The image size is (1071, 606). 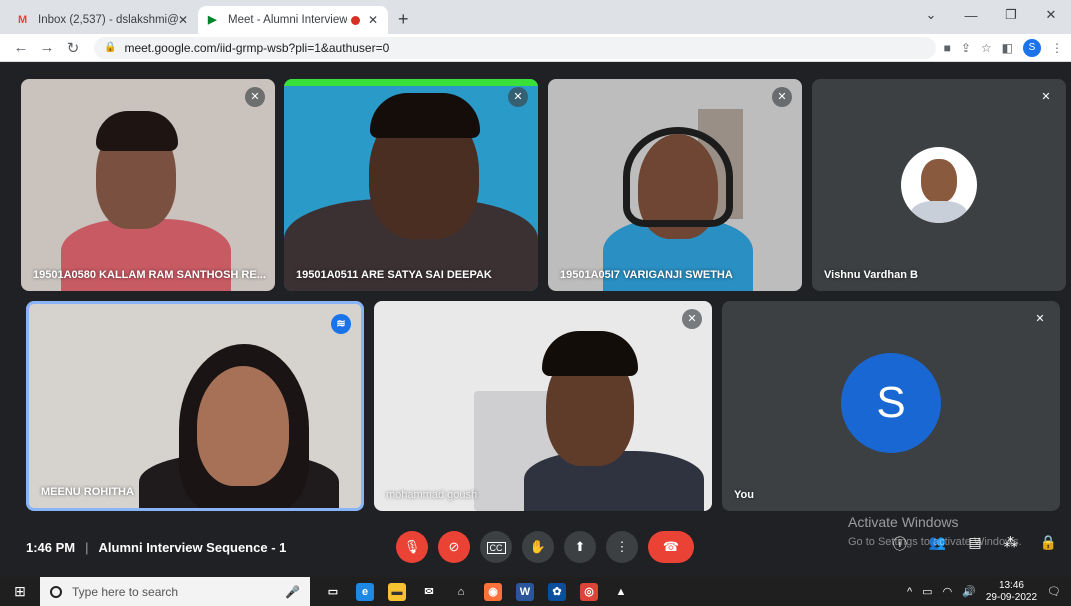 I want to click on forward-button: →, so click(x=47, y=47).